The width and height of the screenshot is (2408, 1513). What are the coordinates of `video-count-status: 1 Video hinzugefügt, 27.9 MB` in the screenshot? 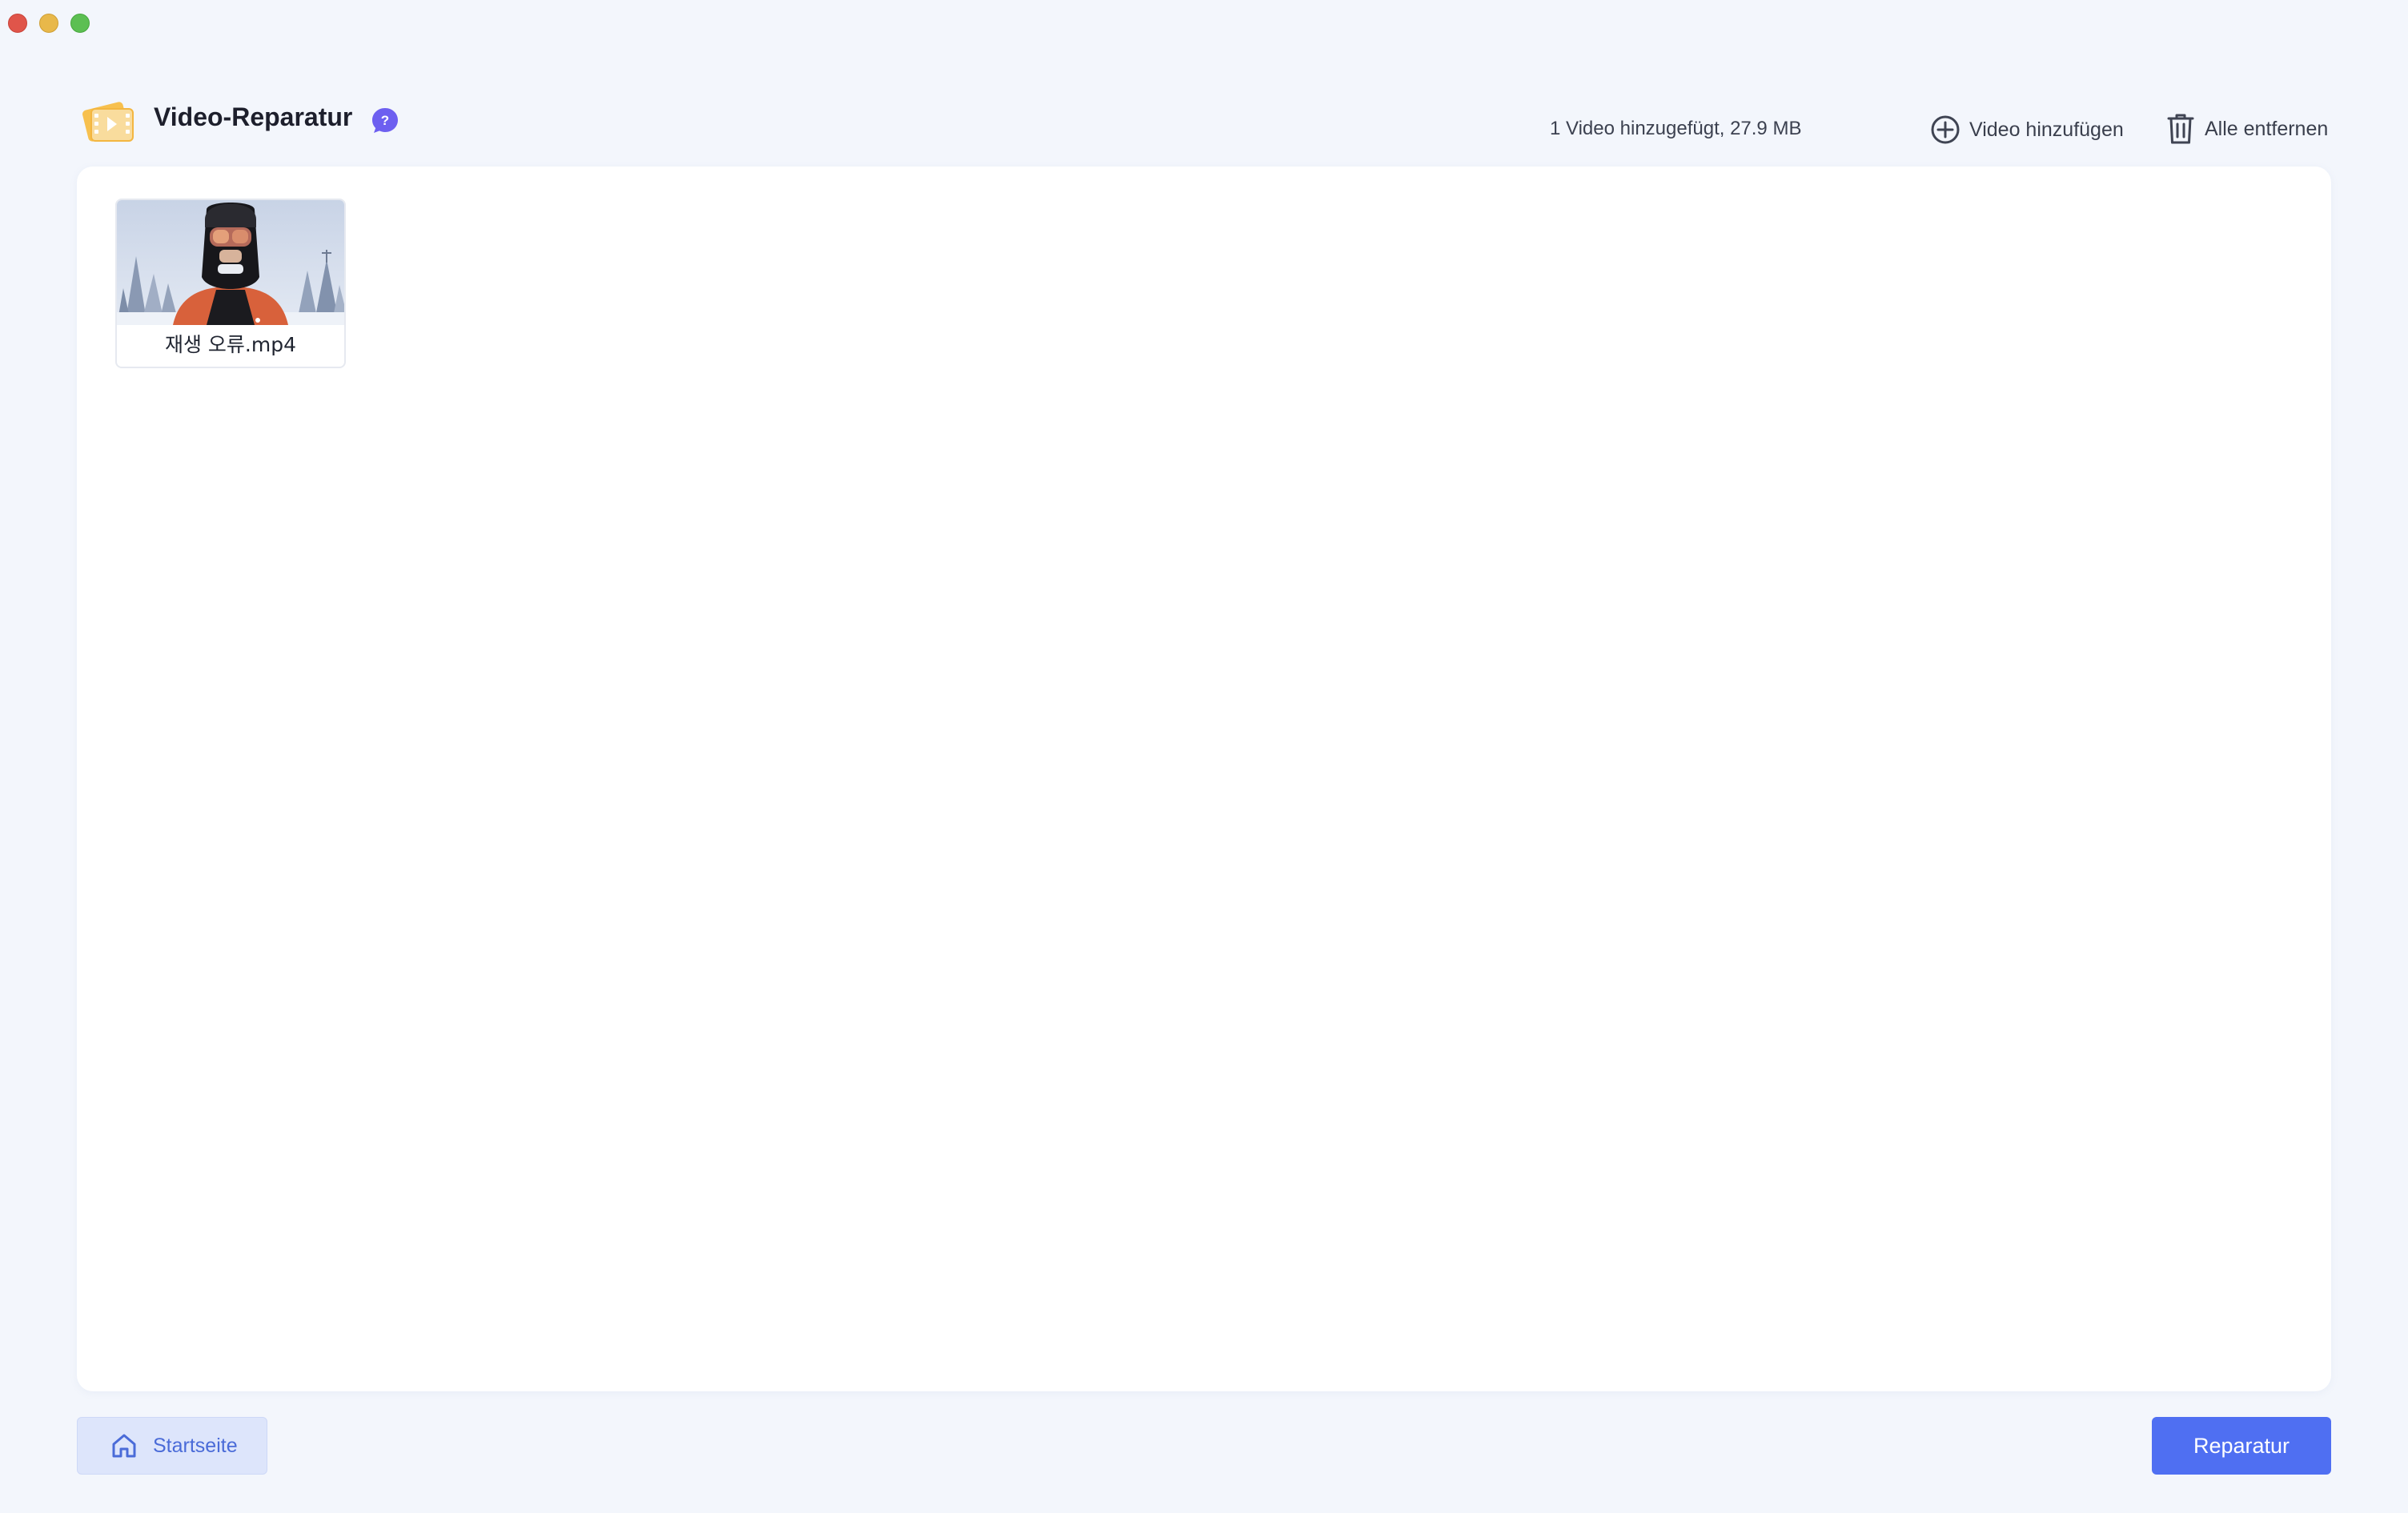 It's located at (1676, 128).